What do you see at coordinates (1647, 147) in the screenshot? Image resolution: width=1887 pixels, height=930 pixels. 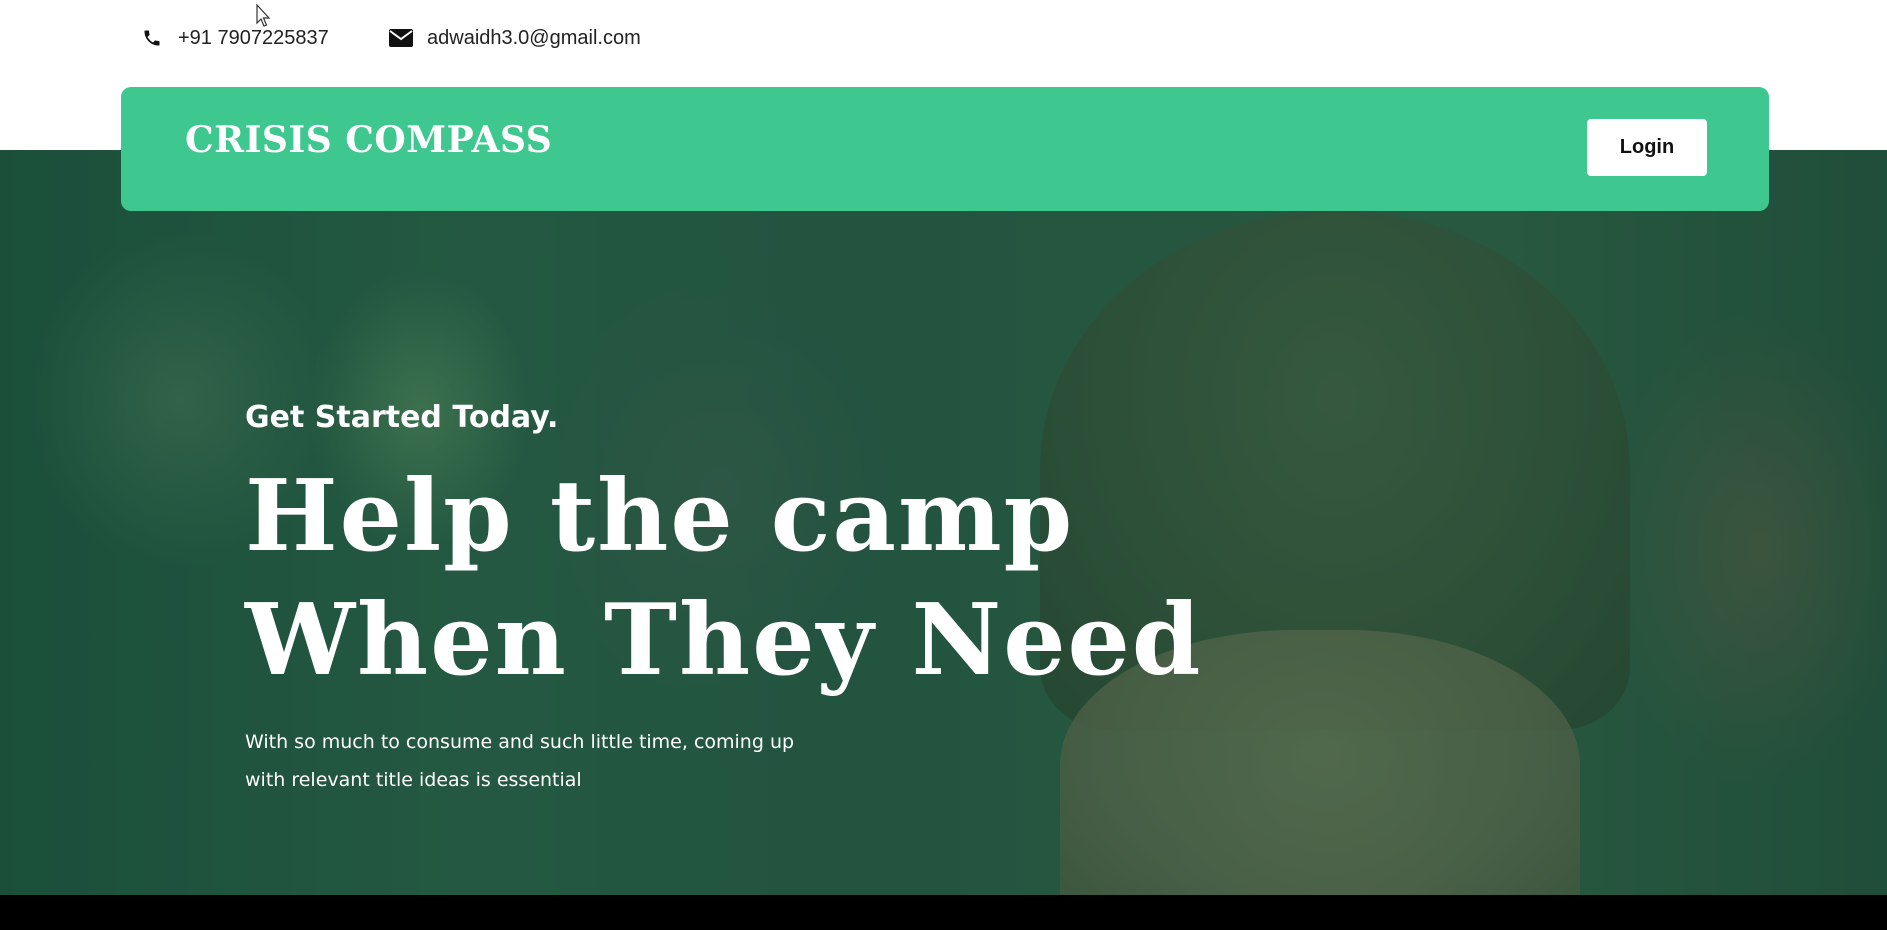 I see `login-button: Login` at bounding box center [1647, 147].